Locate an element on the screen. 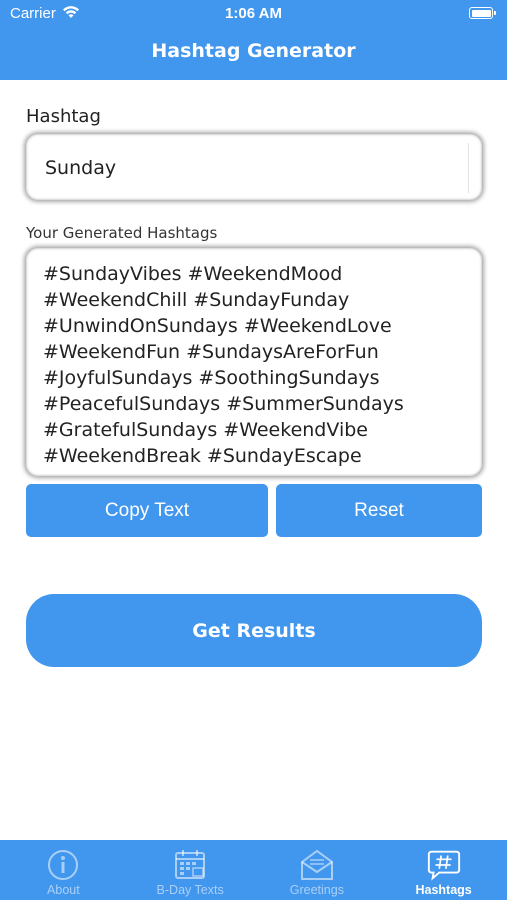 The height and width of the screenshot is (900, 507). calendar-icon is located at coordinates (190, 865).